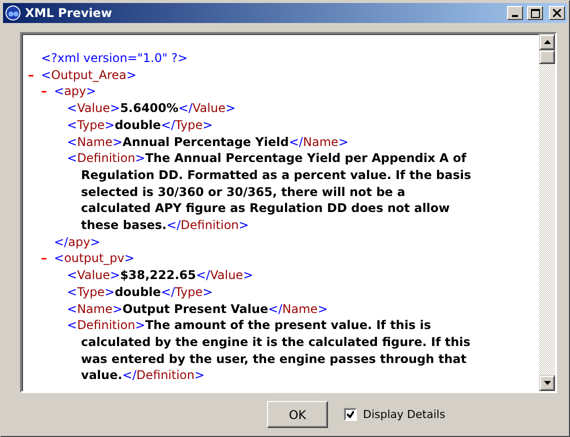 The width and height of the screenshot is (570, 437). Describe the element at coordinates (94, 259) in the screenshot. I see `xml-tag: <output_pv>` at that location.